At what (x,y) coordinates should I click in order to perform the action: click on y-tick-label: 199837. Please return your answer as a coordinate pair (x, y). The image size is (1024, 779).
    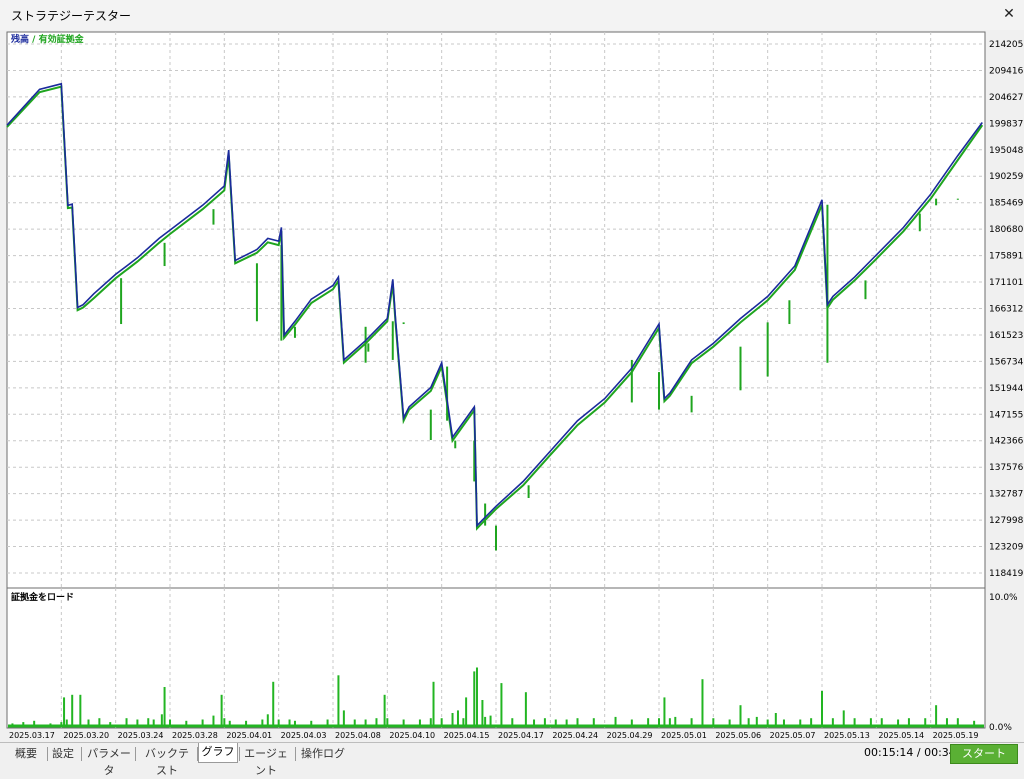
    Looking at the image, I should click on (1006, 124).